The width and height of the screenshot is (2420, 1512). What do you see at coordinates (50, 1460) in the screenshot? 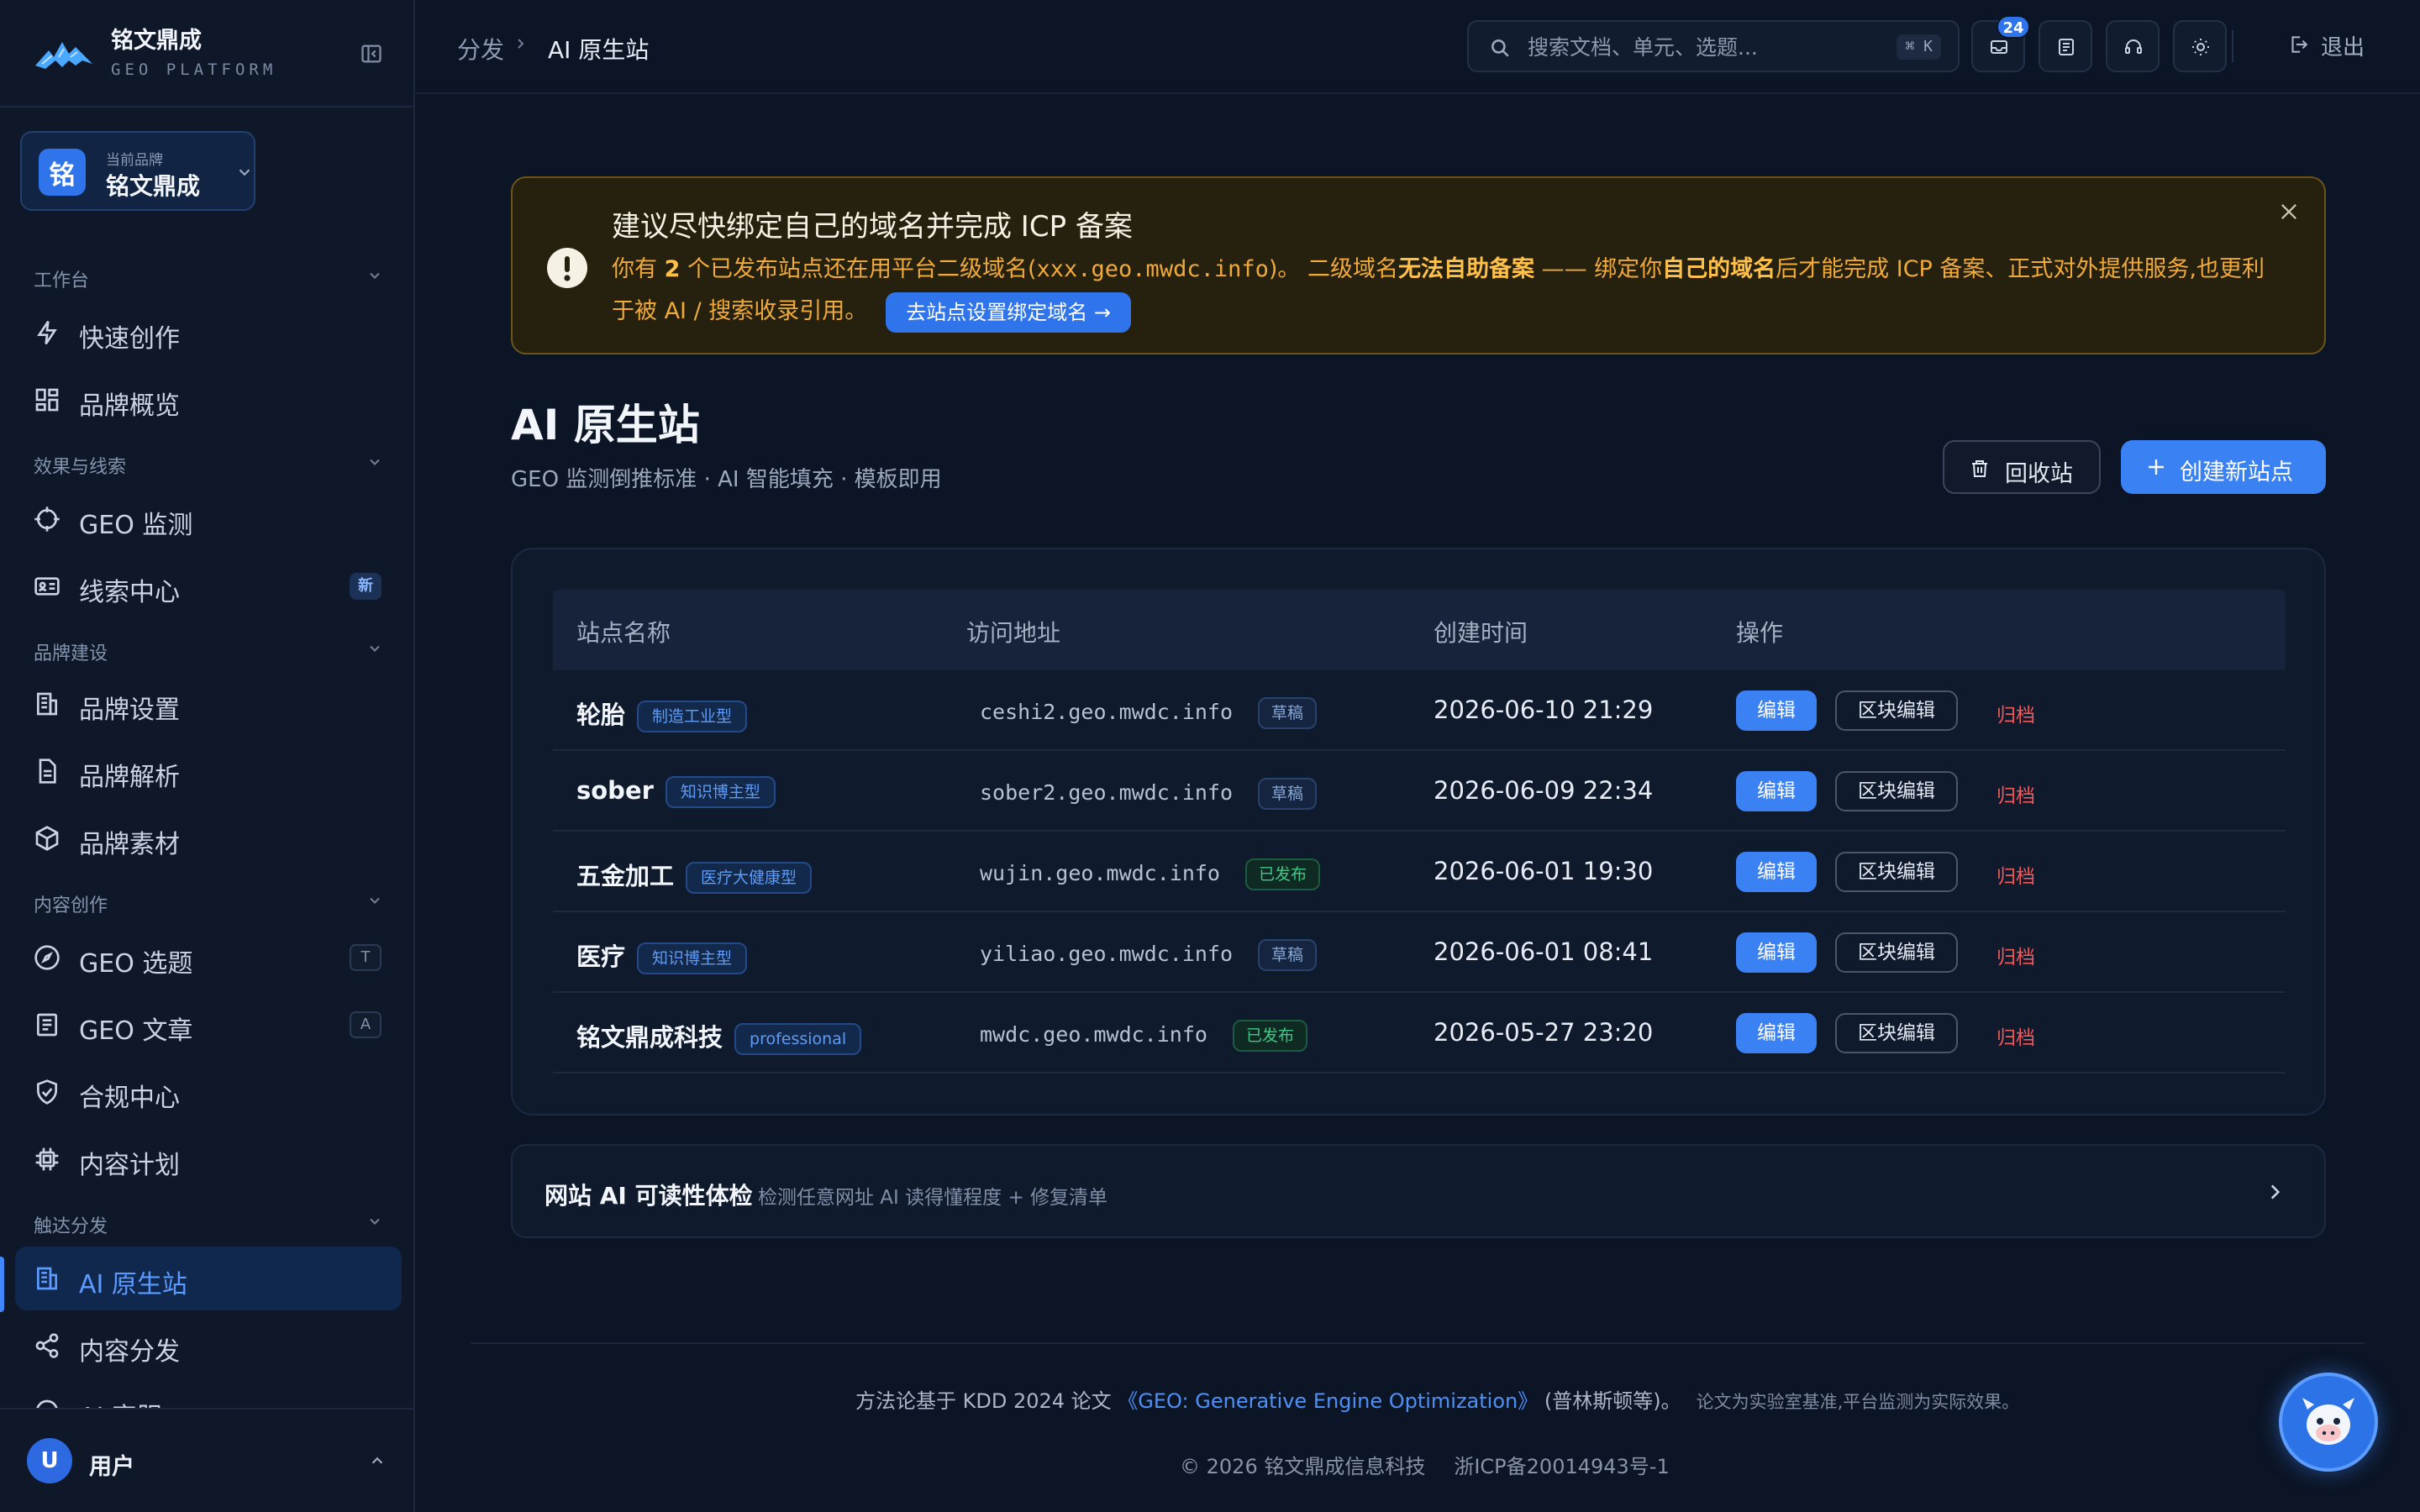
I see `avatar: U` at bounding box center [50, 1460].